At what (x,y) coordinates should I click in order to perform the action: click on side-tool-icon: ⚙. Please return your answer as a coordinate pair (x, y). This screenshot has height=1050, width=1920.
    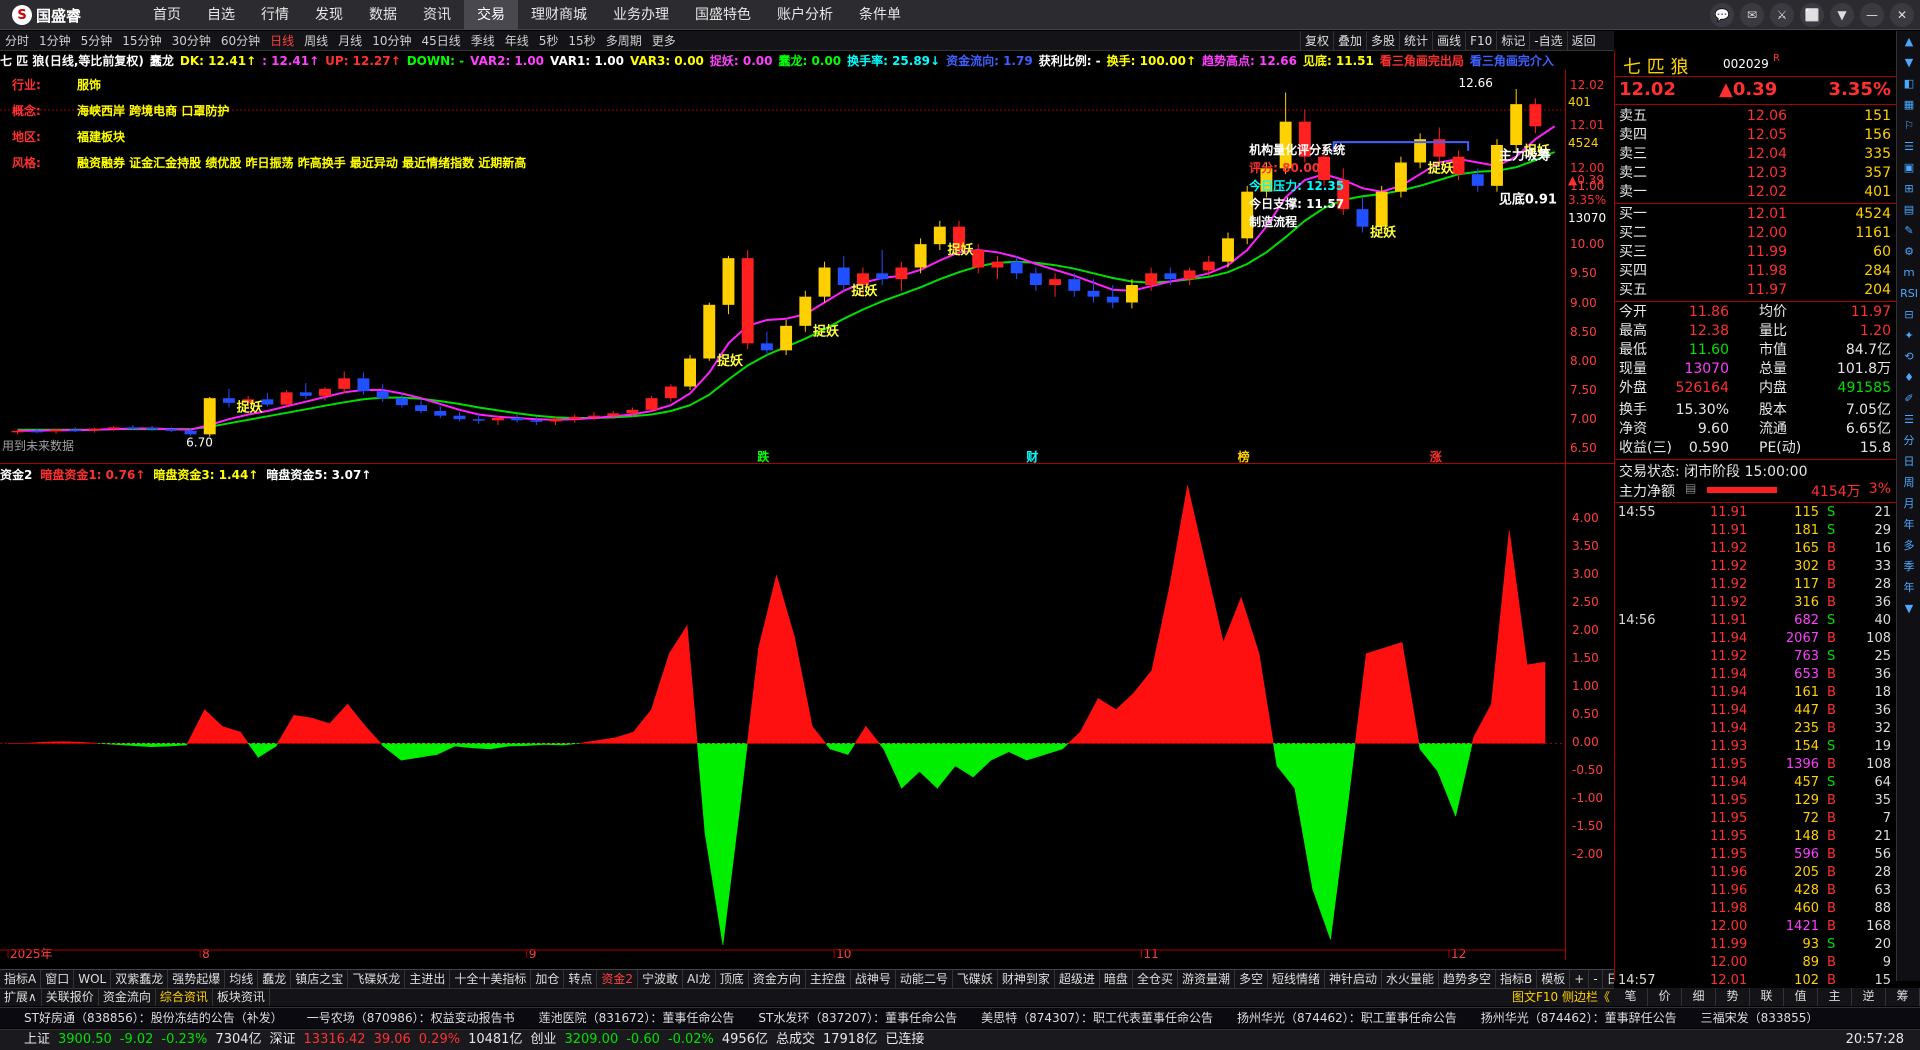
    Looking at the image, I should click on (1908, 251).